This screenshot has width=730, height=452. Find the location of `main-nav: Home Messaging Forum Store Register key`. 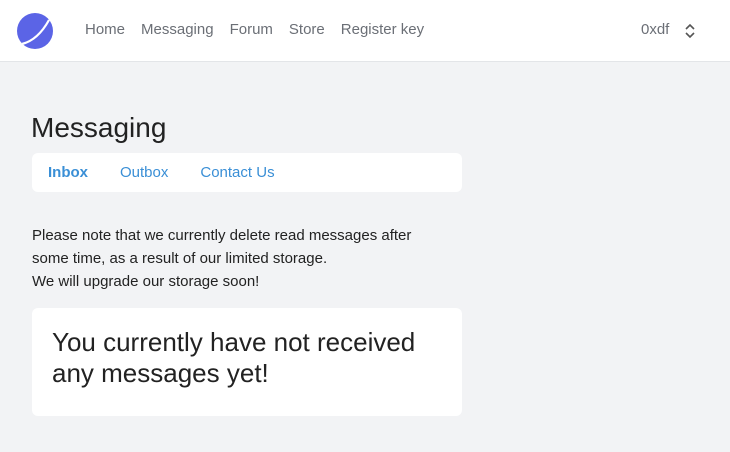

main-nav: Home Messaging Forum Store Register key is located at coordinates (262, 30).